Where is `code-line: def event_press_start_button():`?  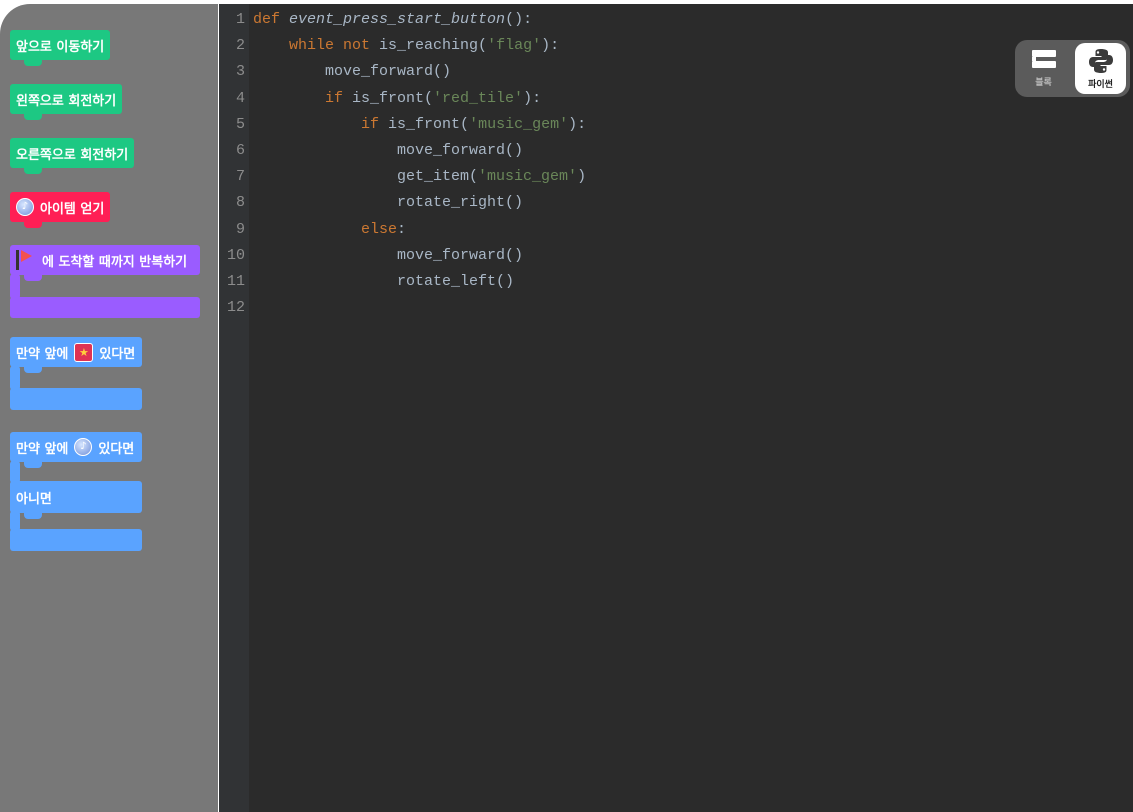 code-line: def event_press_start_button(): is located at coordinates (392, 19).